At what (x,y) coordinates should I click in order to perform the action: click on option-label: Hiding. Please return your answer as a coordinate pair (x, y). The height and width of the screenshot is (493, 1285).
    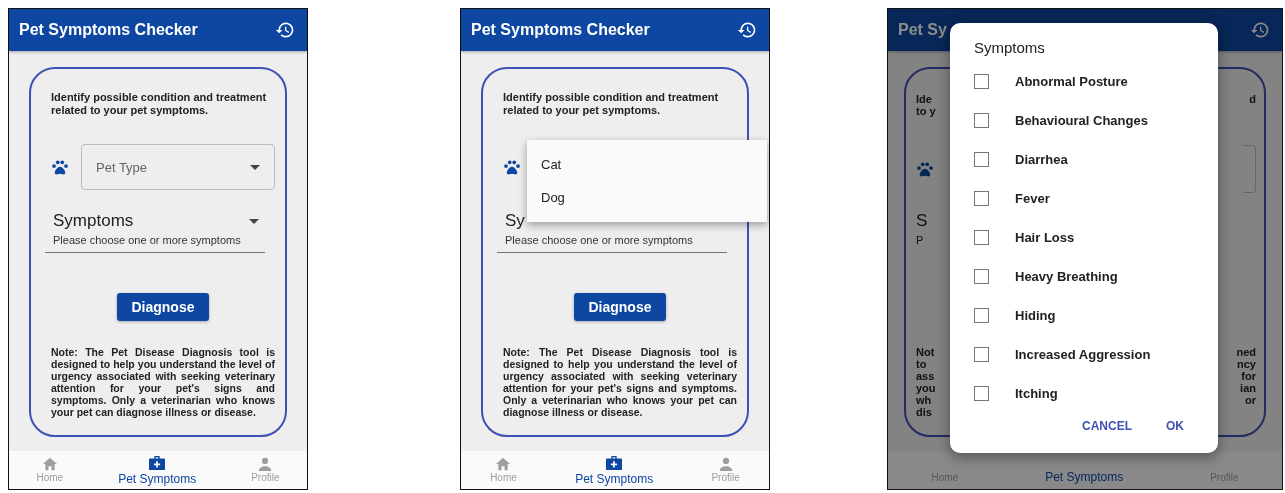
    Looking at the image, I should click on (1035, 315).